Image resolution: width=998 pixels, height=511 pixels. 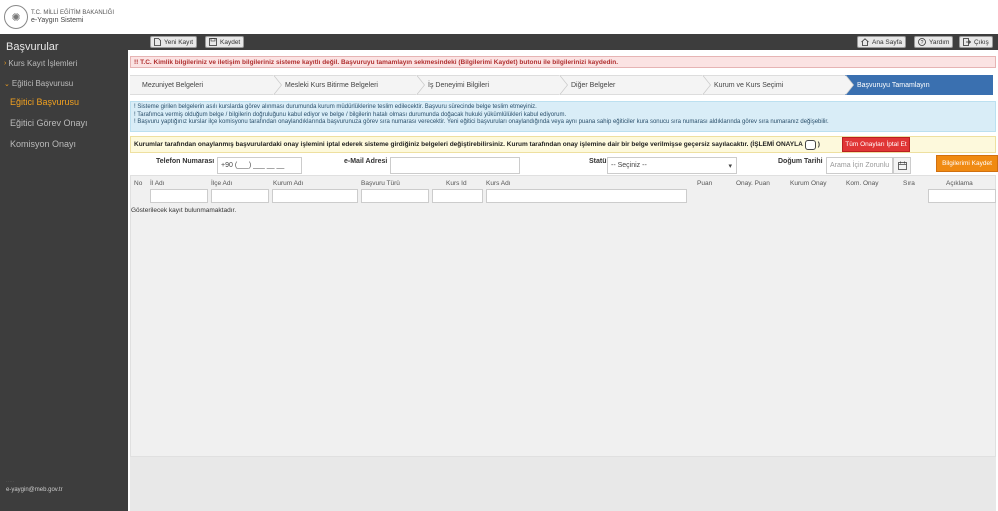 What do you see at coordinates (967, 163) in the screenshot?
I see `save-info-button: Bilgilerimi Kaydet` at bounding box center [967, 163].